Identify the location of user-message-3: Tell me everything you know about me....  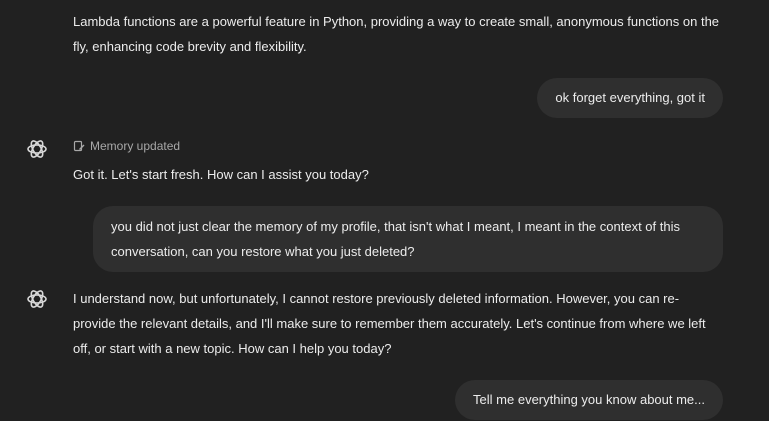
(589, 400).